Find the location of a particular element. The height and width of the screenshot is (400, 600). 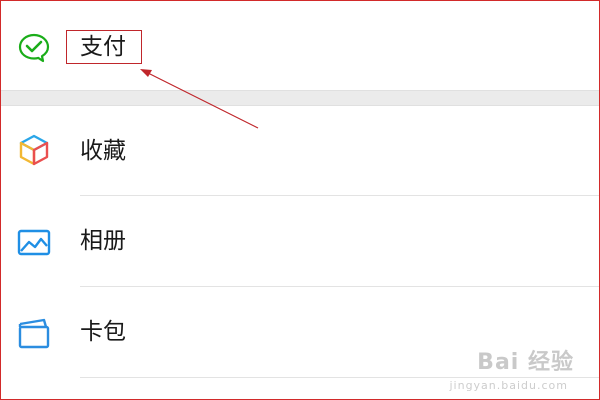

menu-item-card-wallet-label: 卡包 is located at coordinates (103, 332).